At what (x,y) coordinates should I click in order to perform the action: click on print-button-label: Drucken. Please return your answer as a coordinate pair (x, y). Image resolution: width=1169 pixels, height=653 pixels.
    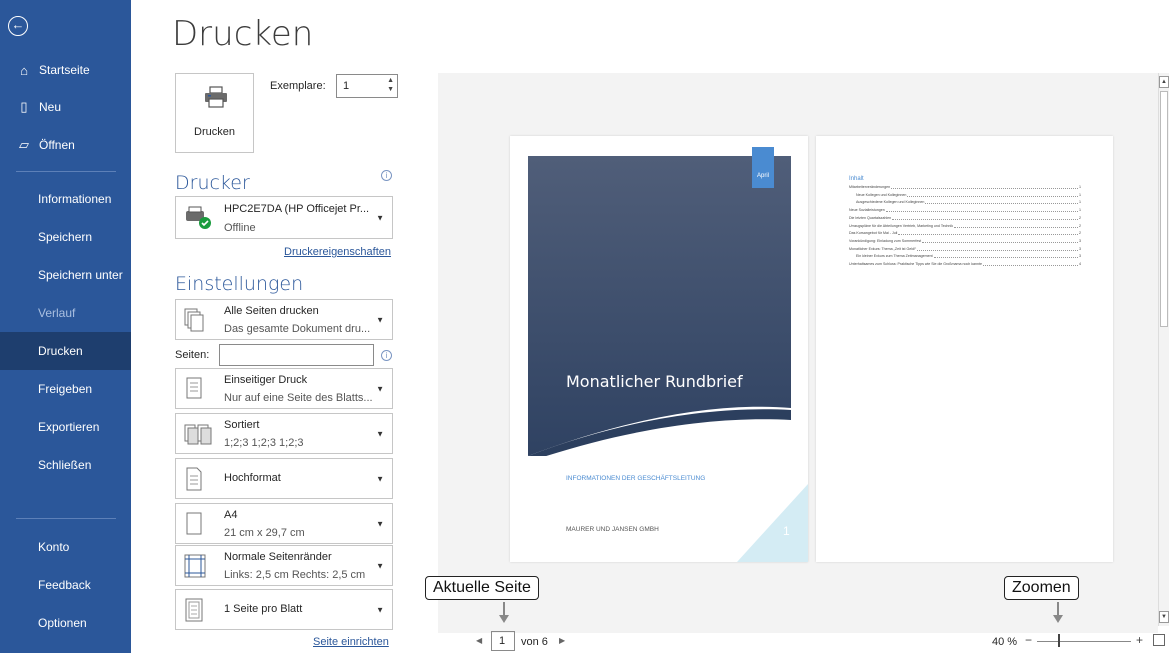
    Looking at the image, I should click on (214, 132).